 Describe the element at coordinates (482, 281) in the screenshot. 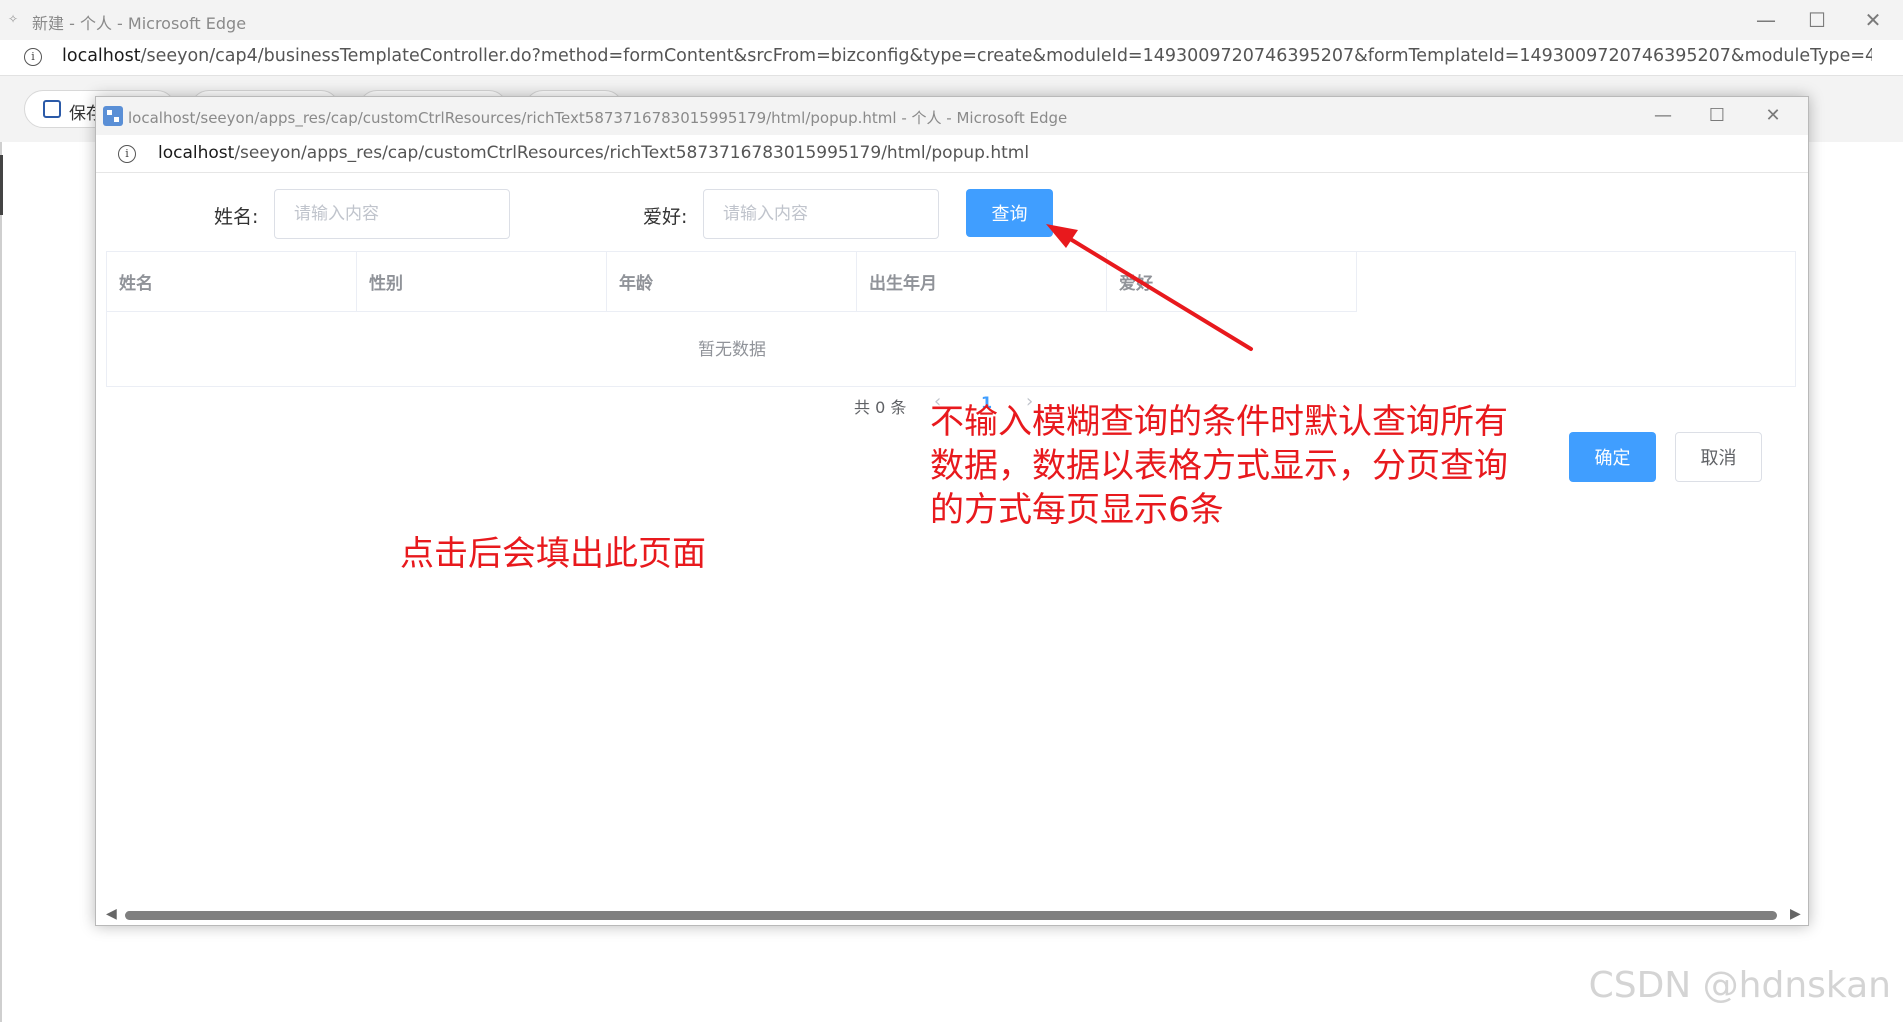

I see `column-header-gender: 性别` at that location.